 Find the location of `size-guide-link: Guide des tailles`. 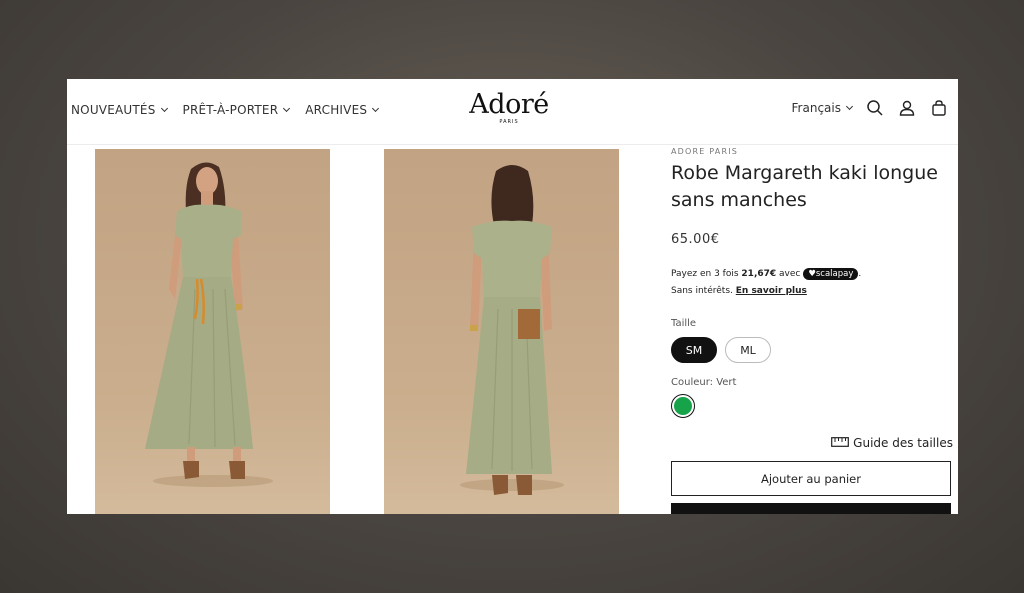

size-guide-link: Guide des tailles is located at coordinates (892, 443).